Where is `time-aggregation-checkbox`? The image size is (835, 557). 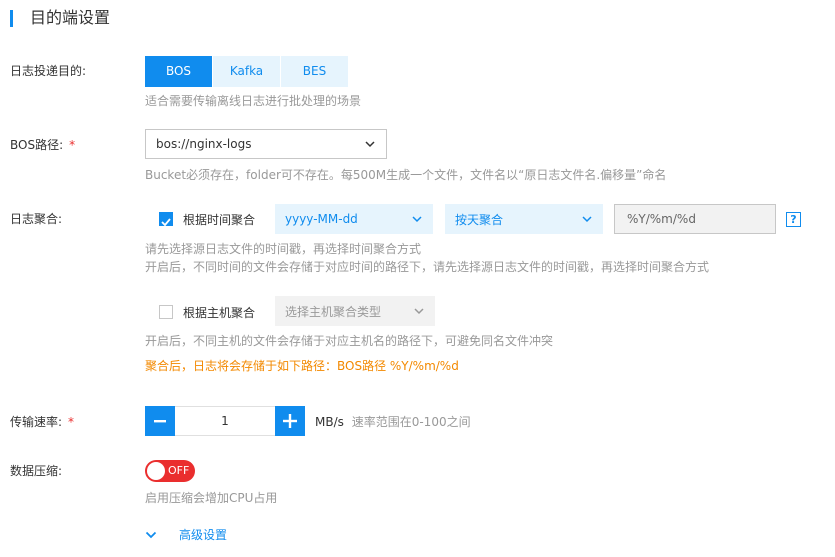
time-aggregation-checkbox is located at coordinates (166, 219).